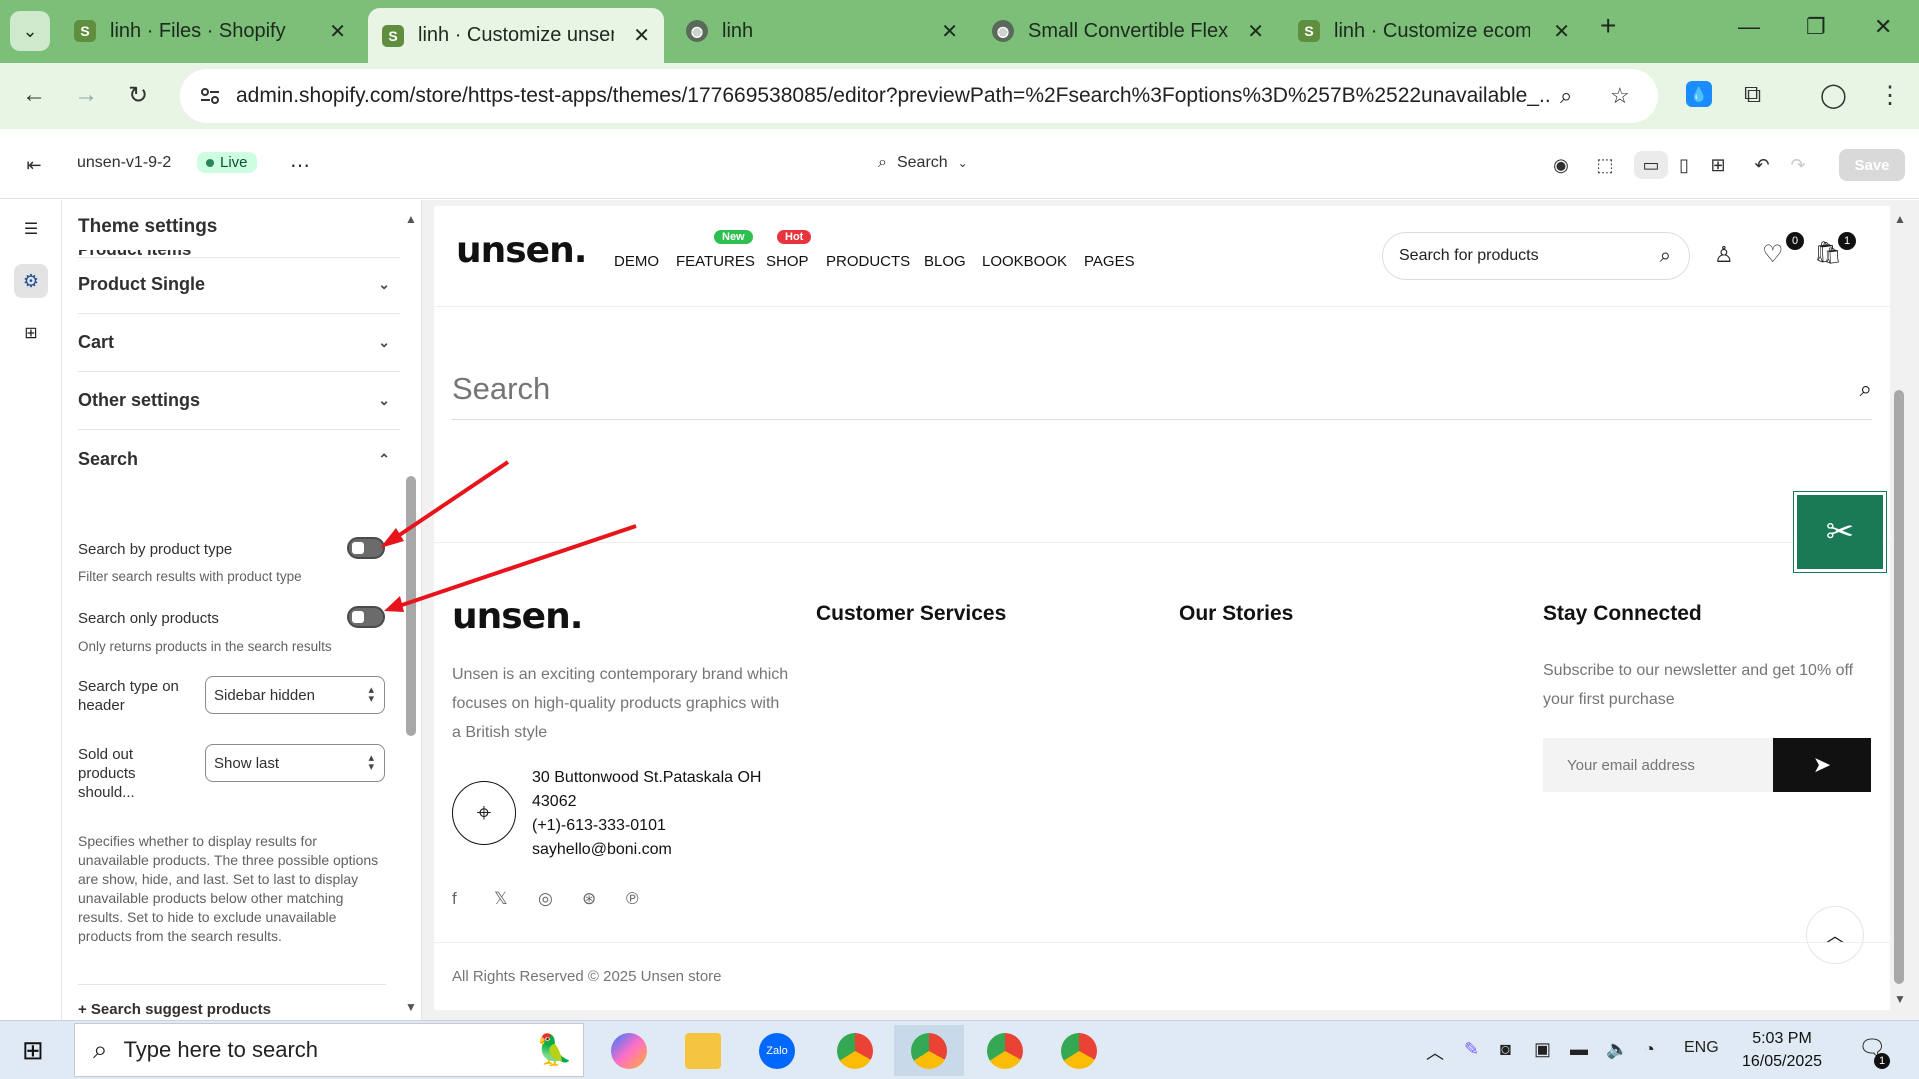  Describe the element at coordinates (1701, 1048) in the screenshot. I see `language-indicator: ENG` at that location.